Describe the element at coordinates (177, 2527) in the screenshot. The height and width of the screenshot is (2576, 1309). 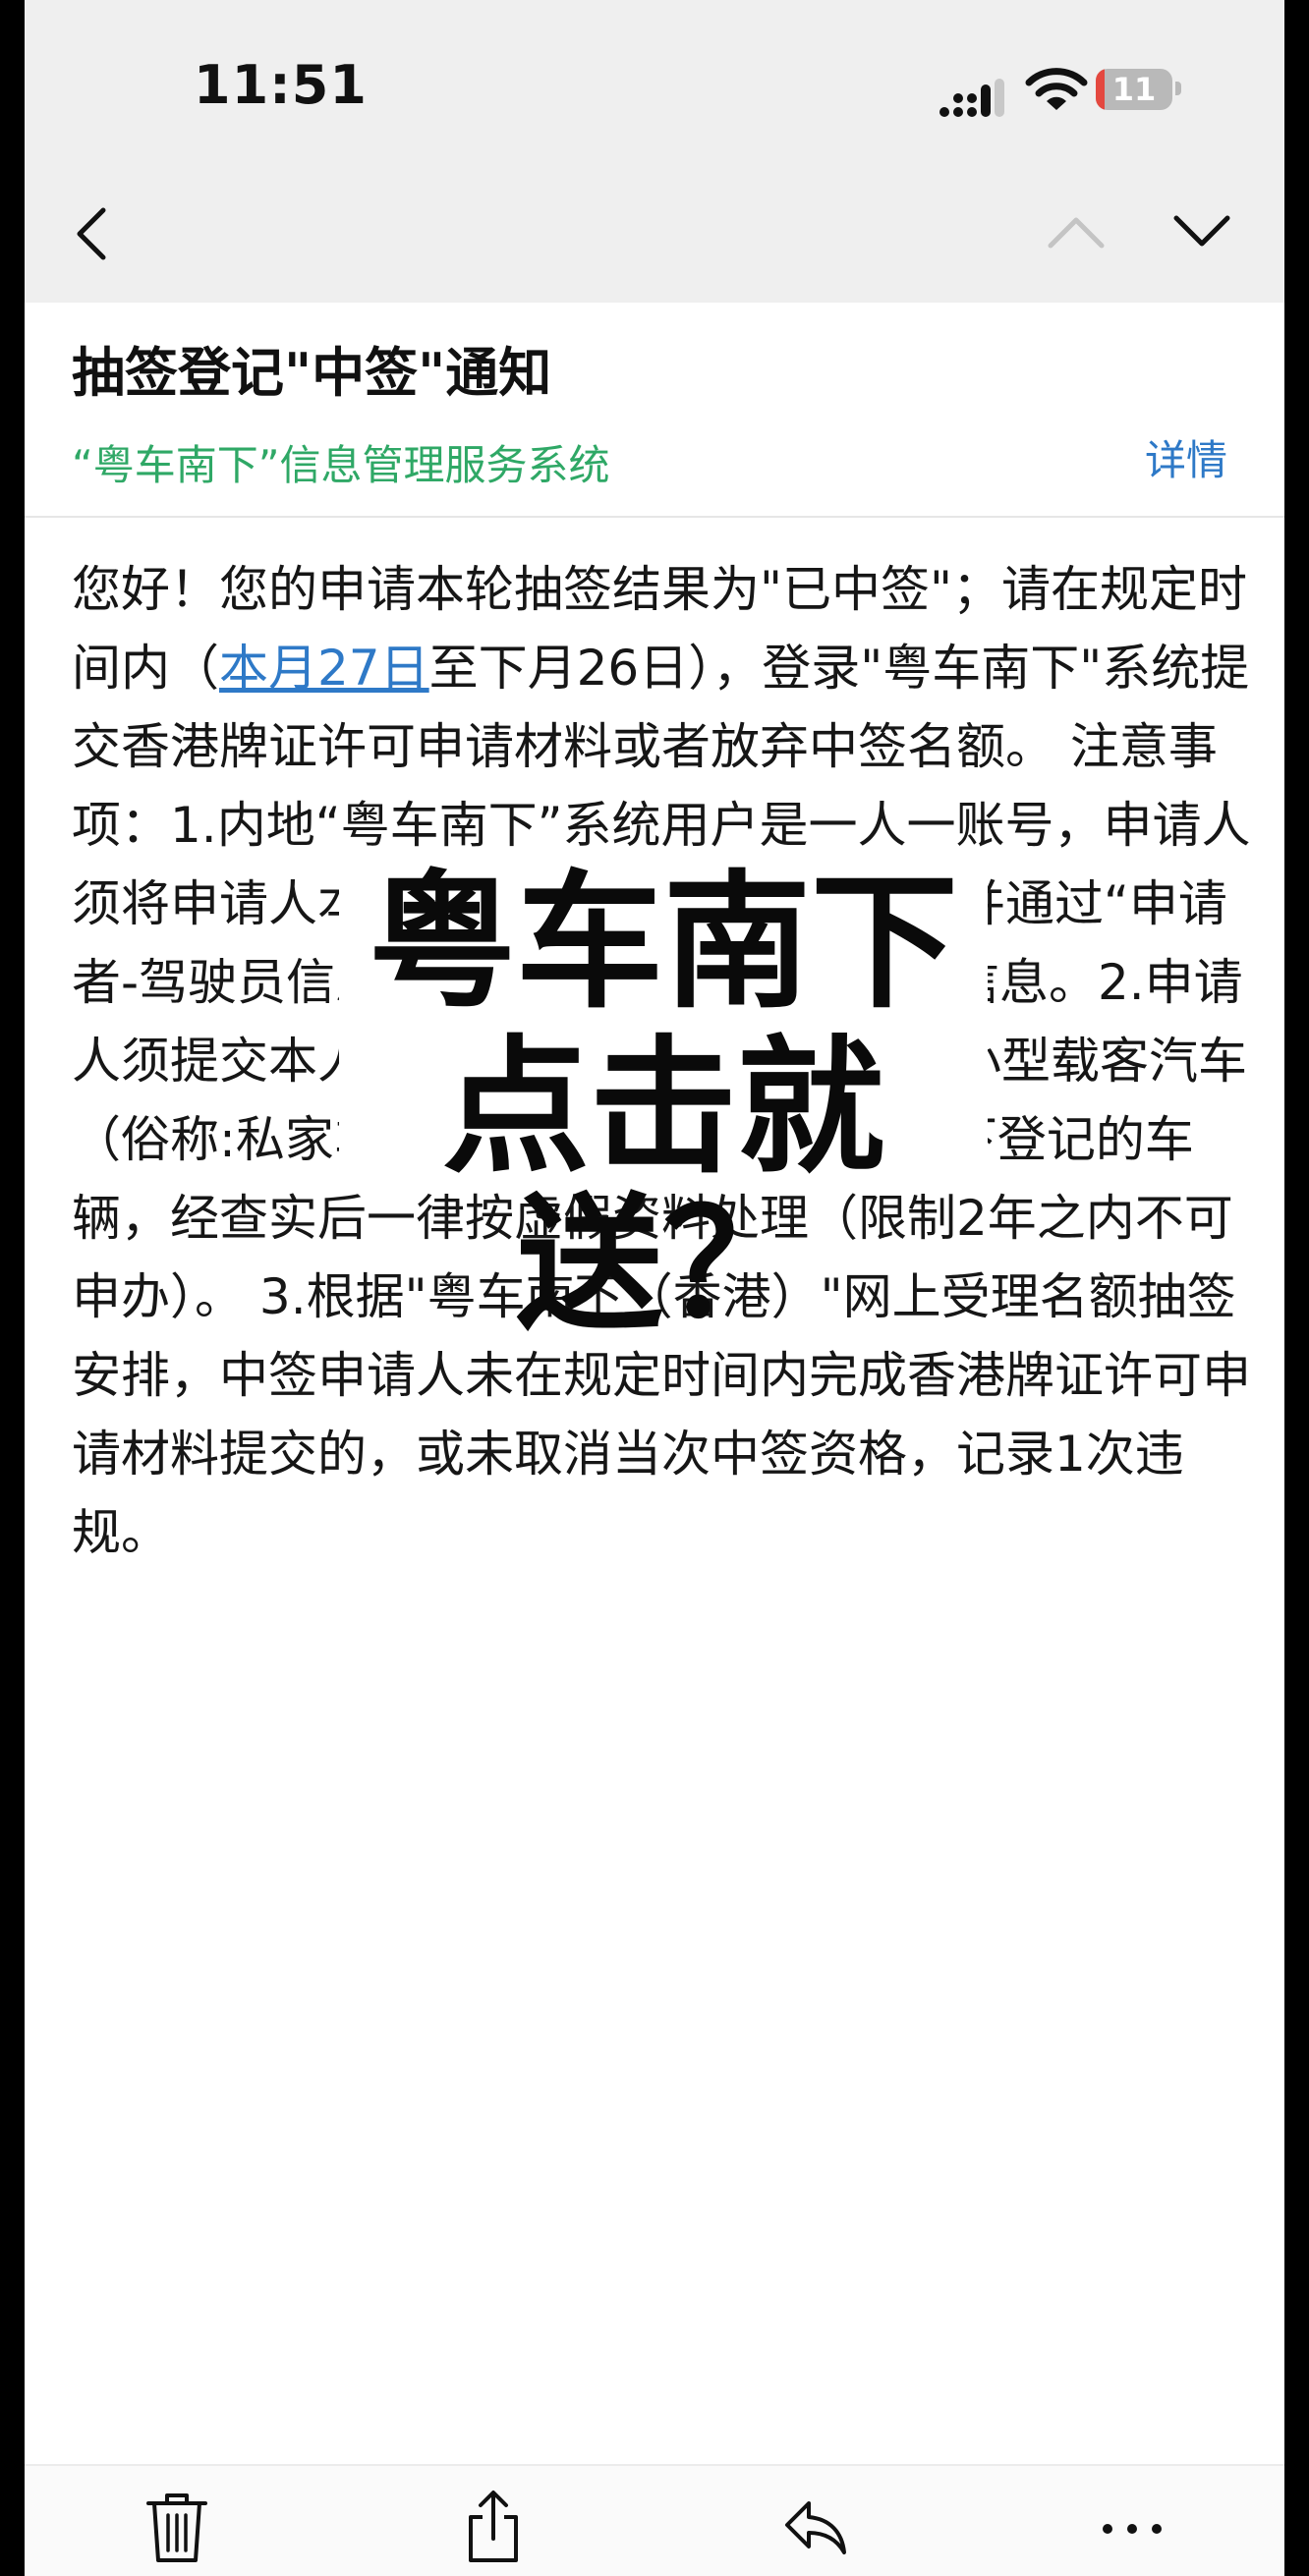
I see `trash-icon` at that location.